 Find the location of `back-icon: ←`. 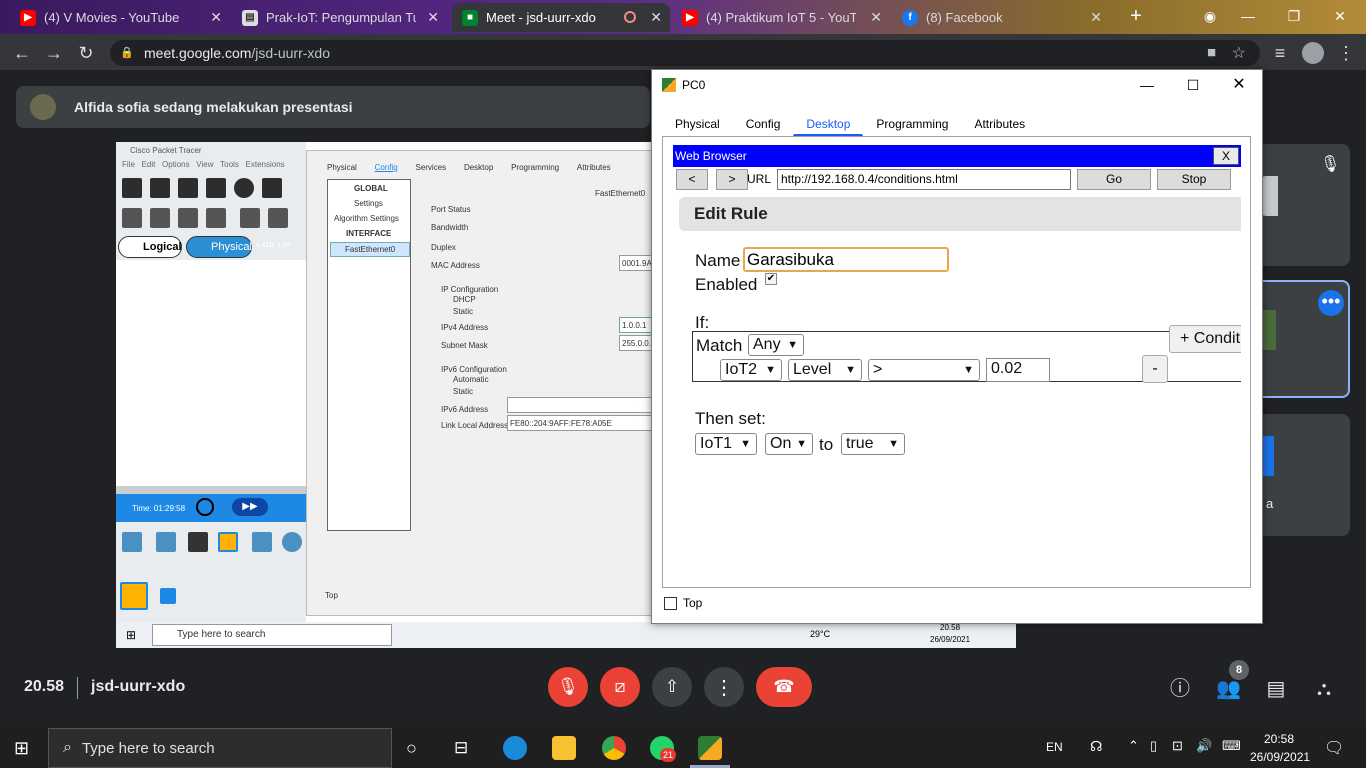

back-icon: ← is located at coordinates (22, 53).